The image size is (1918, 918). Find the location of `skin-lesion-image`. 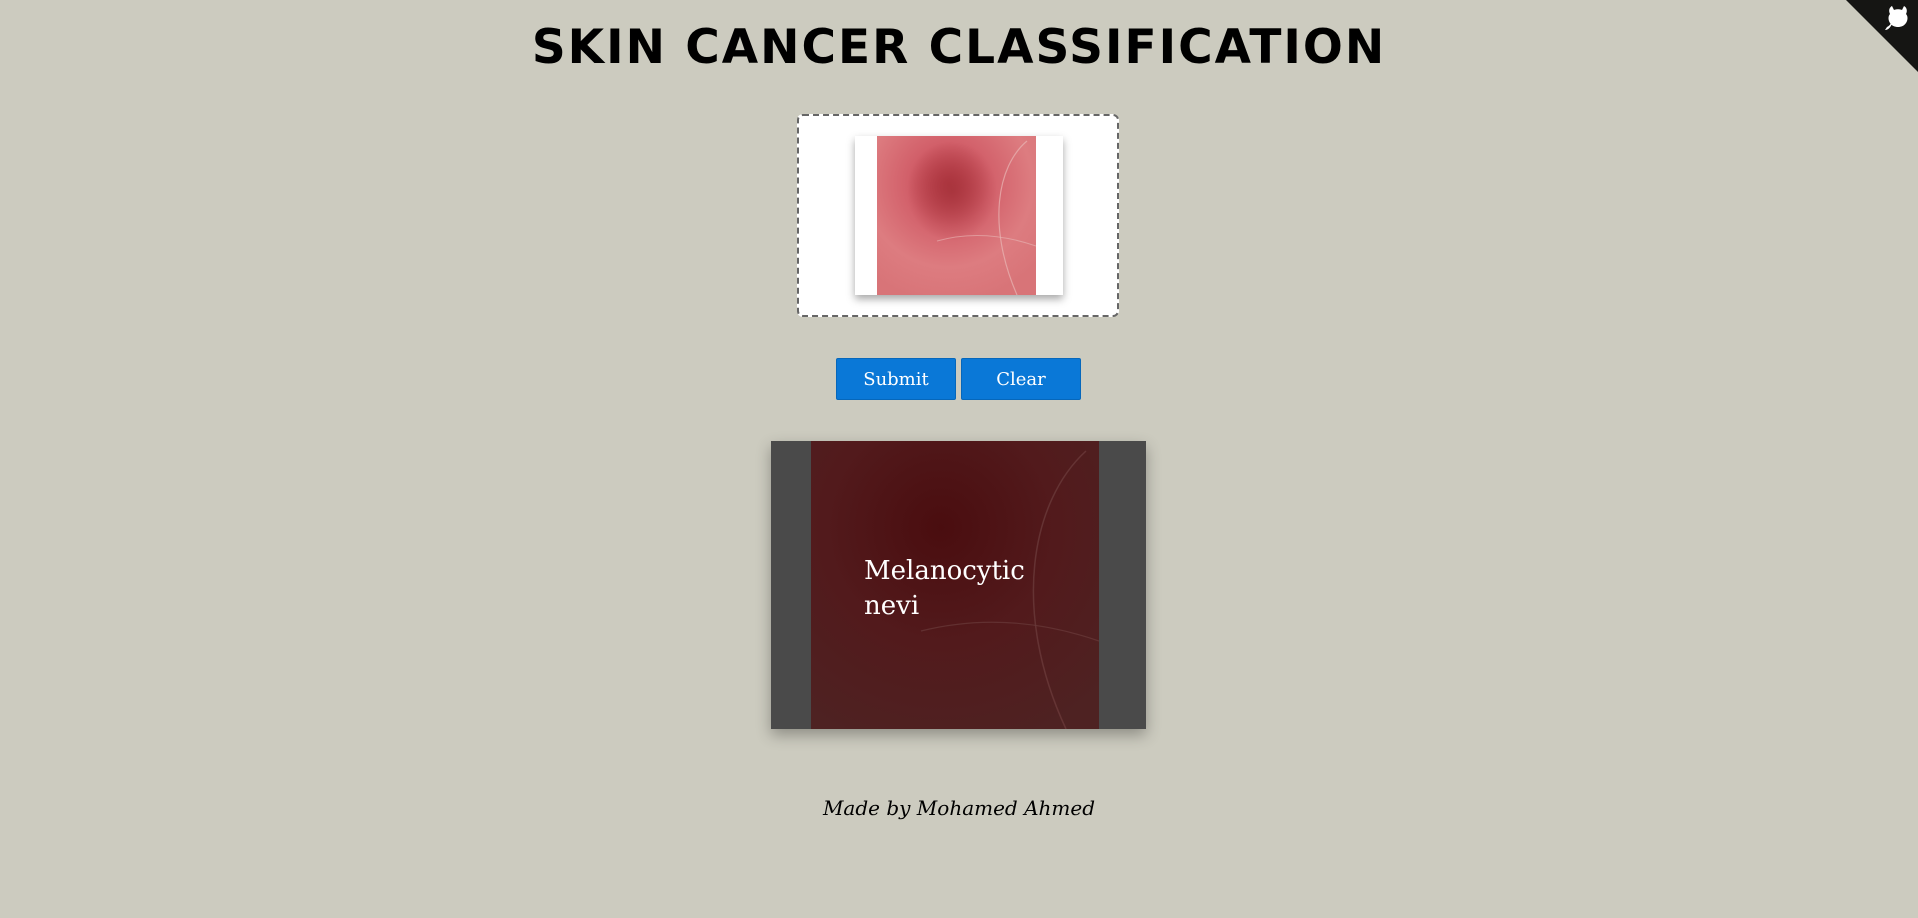

skin-lesion-image is located at coordinates (956, 215).